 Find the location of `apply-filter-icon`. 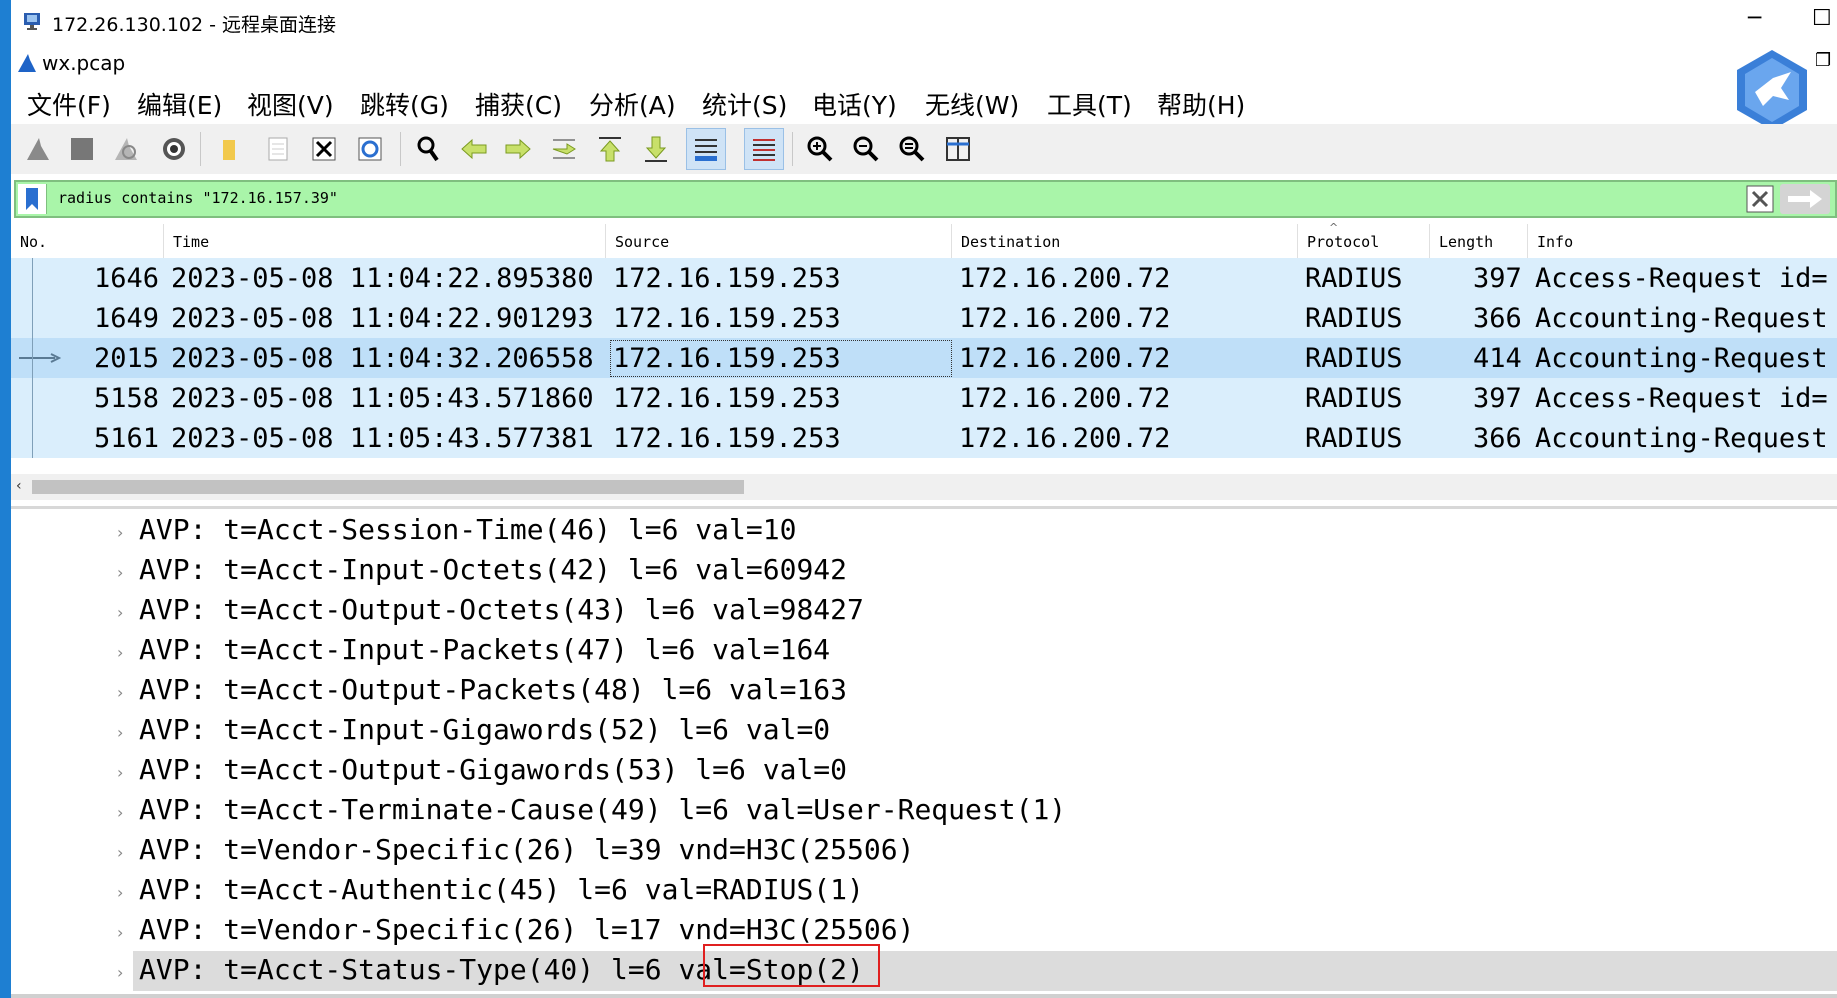

apply-filter-icon is located at coordinates (1805, 199).